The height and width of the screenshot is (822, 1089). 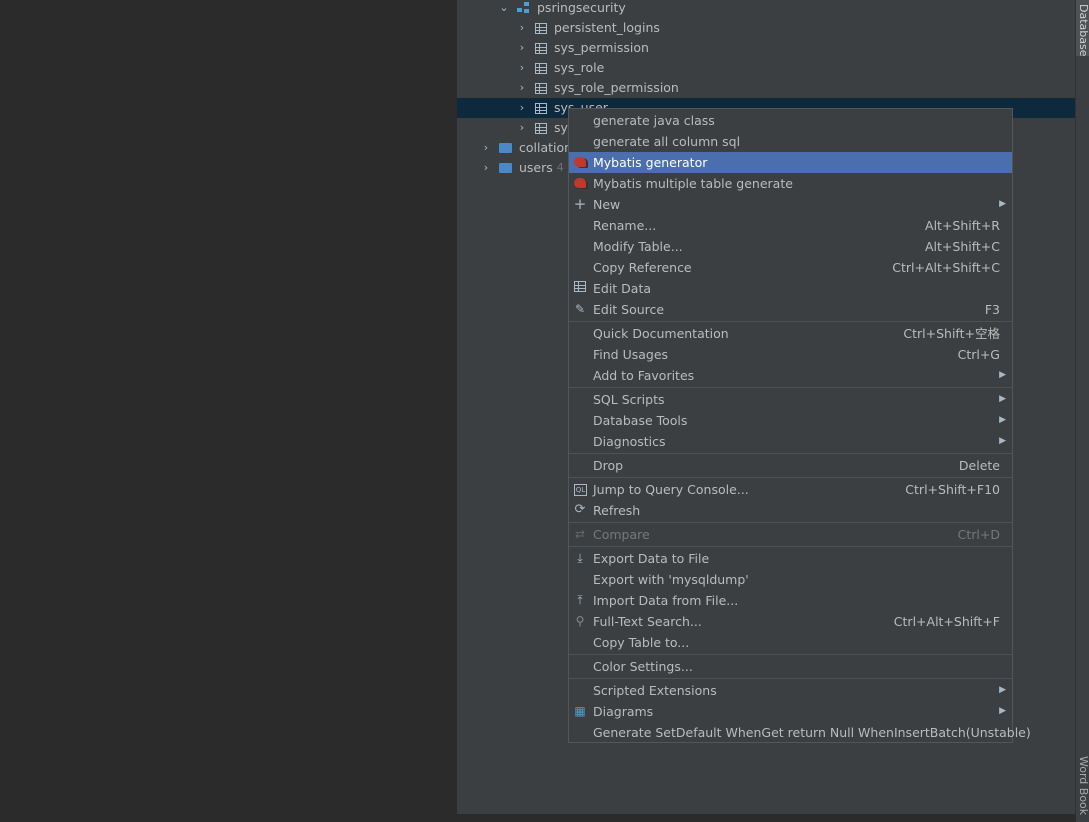 What do you see at coordinates (790, 183) in the screenshot?
I see `menu-item-mybatis-multiple-table: Mybatis multiple table generate` at bounding box center [790, 183].